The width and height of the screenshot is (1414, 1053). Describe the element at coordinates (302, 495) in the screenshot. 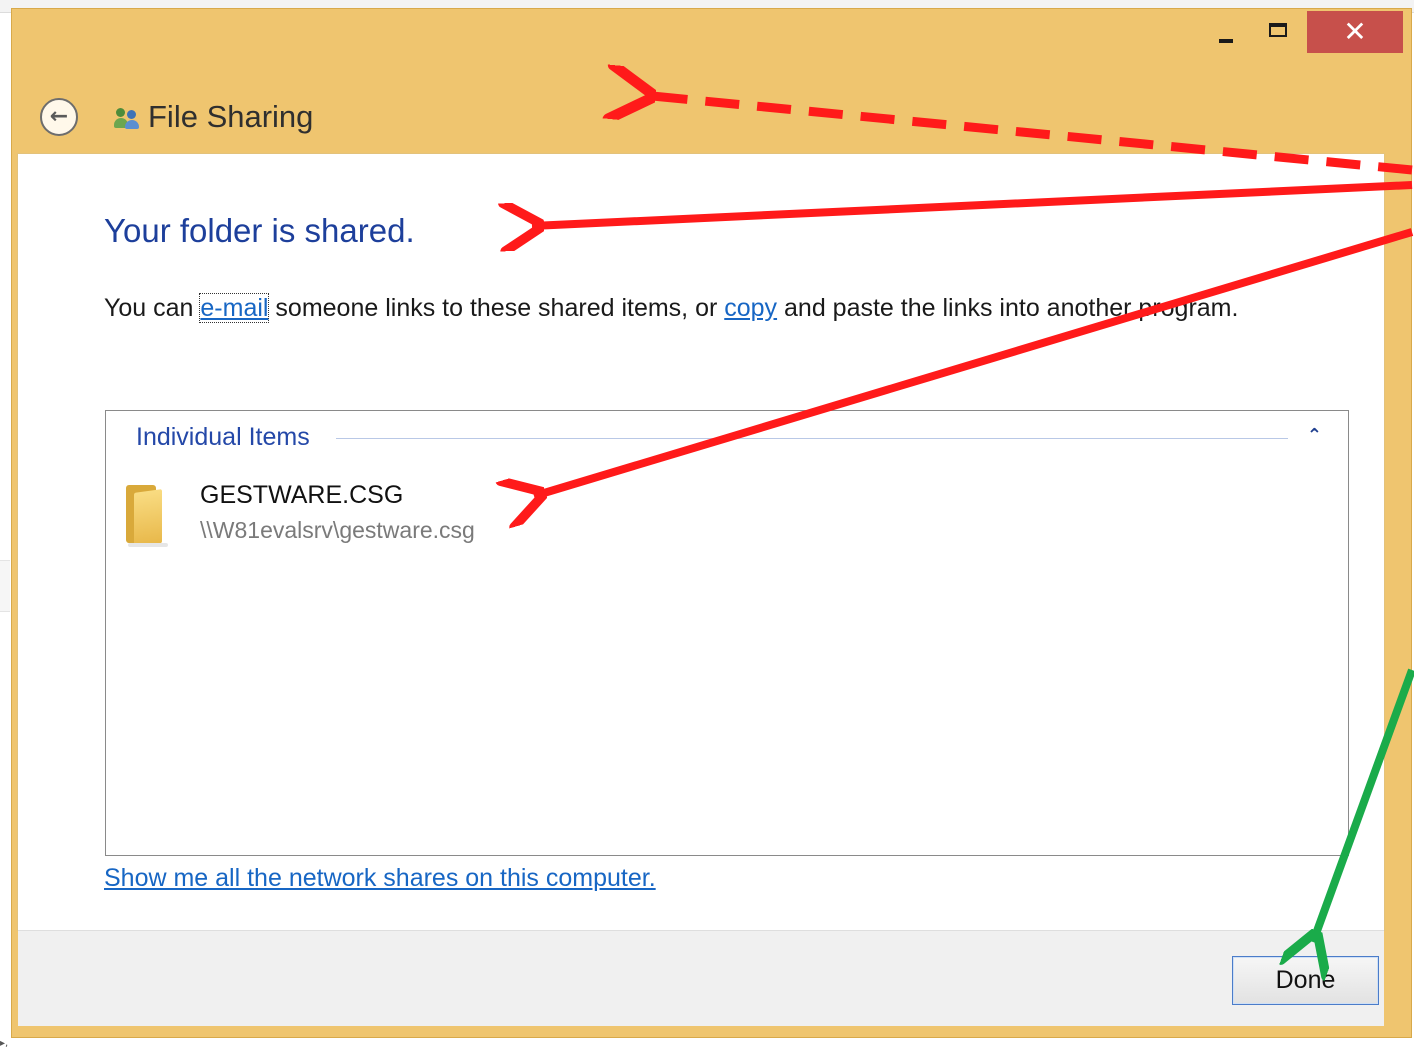

I see `item-name: GESTWARE.CSG` at that location.